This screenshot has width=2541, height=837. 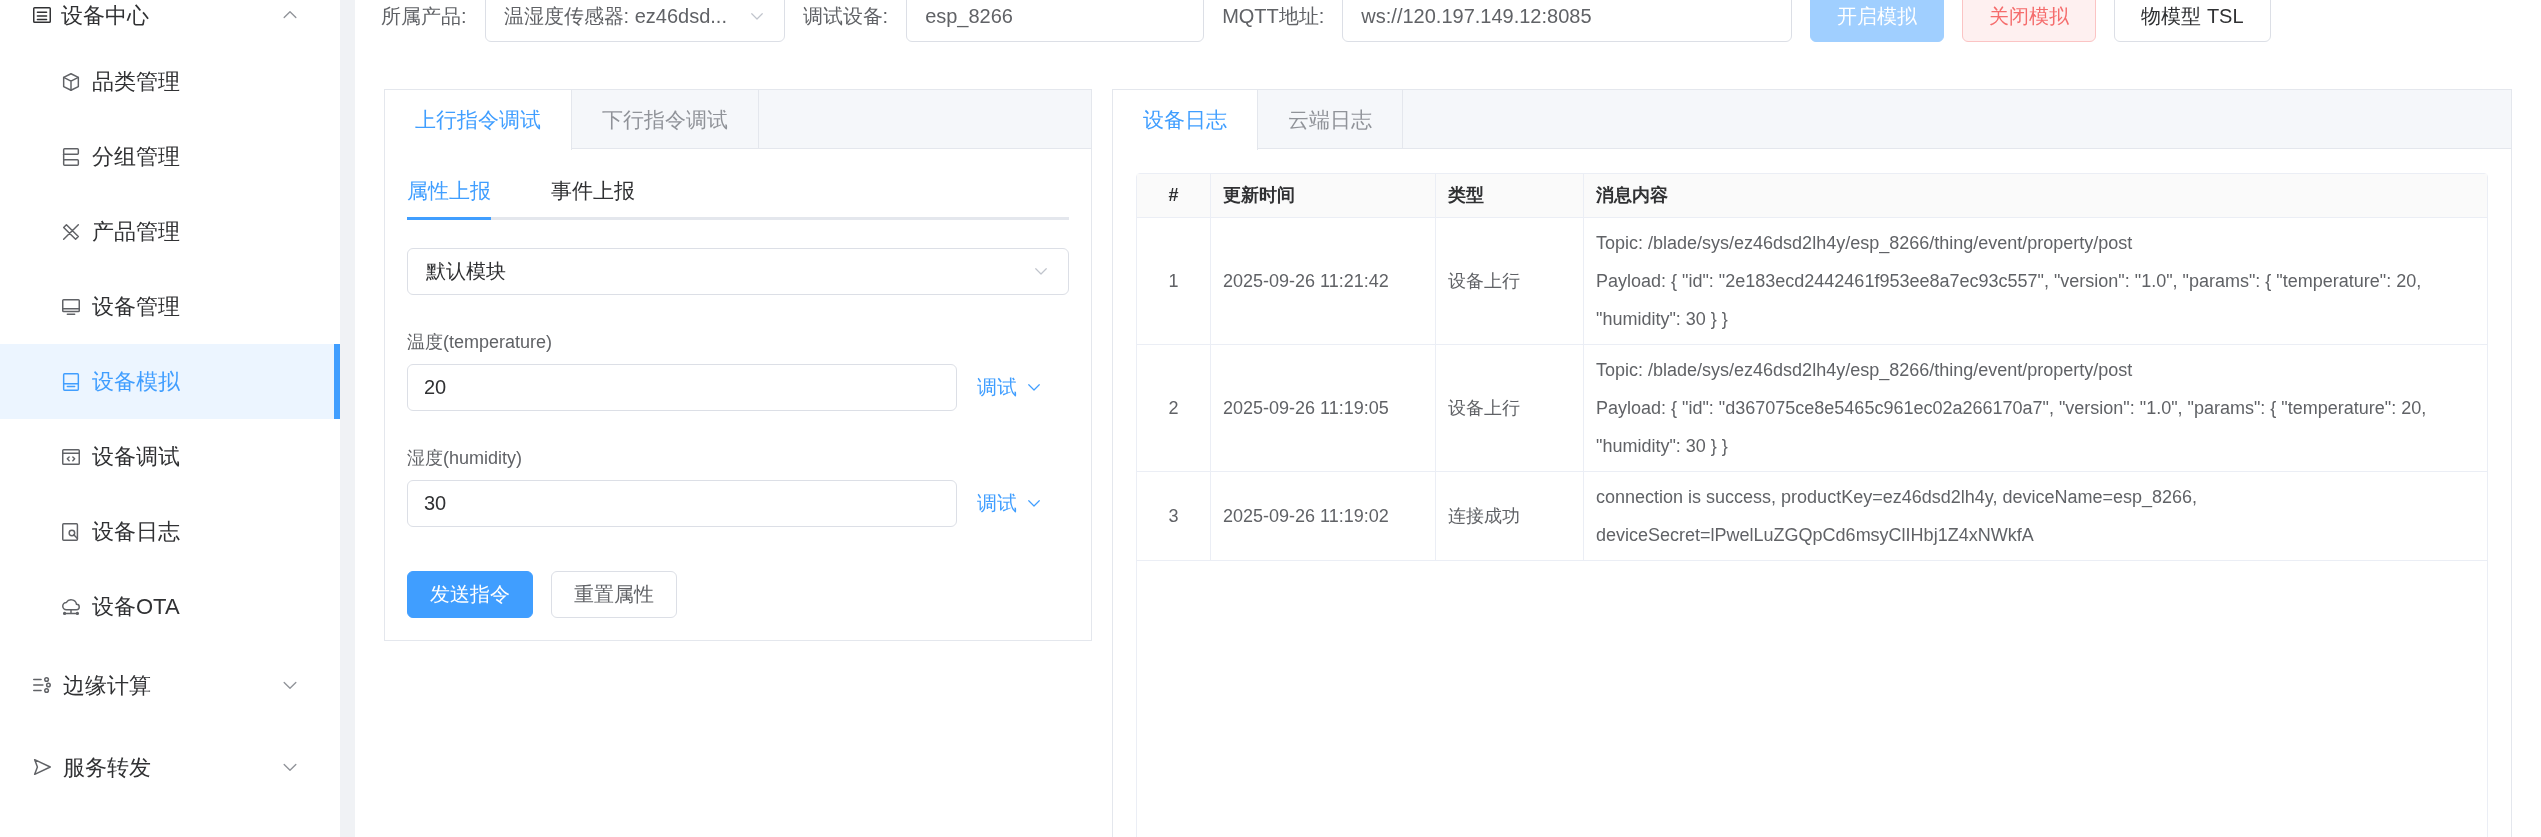 What do you see at coordinates (845, 16) in the screenshot?
I see `field-label: 调试设备:` at bounding box center [845, 16].